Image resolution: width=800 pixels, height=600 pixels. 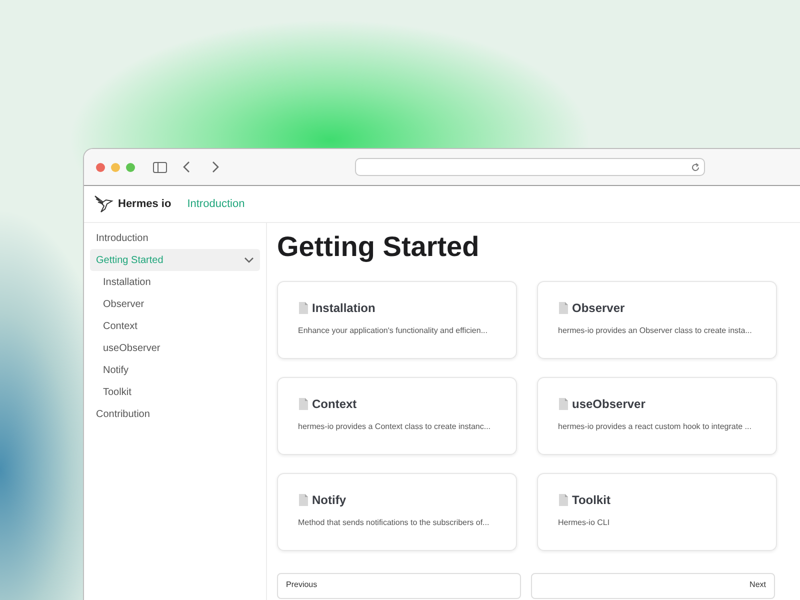 What do you see at coordinates (175, 348) in the screenshot?
I see `sidebar-item: useObserver` at bounding box center [175, 348].